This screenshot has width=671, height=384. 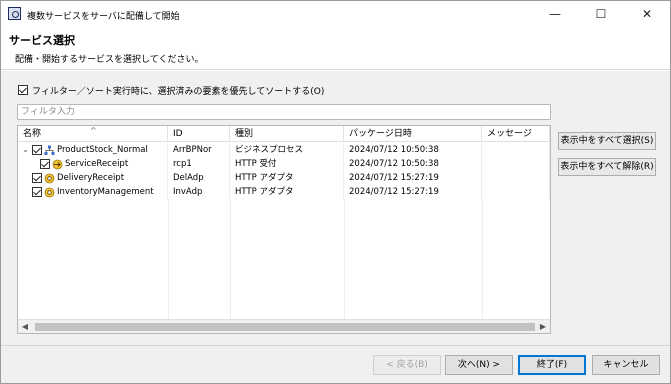 What do you see at coordinates (91, 178) in the screenshot?
I see `row-name: DeliveryReceipt` at bounding box center [91, 178].